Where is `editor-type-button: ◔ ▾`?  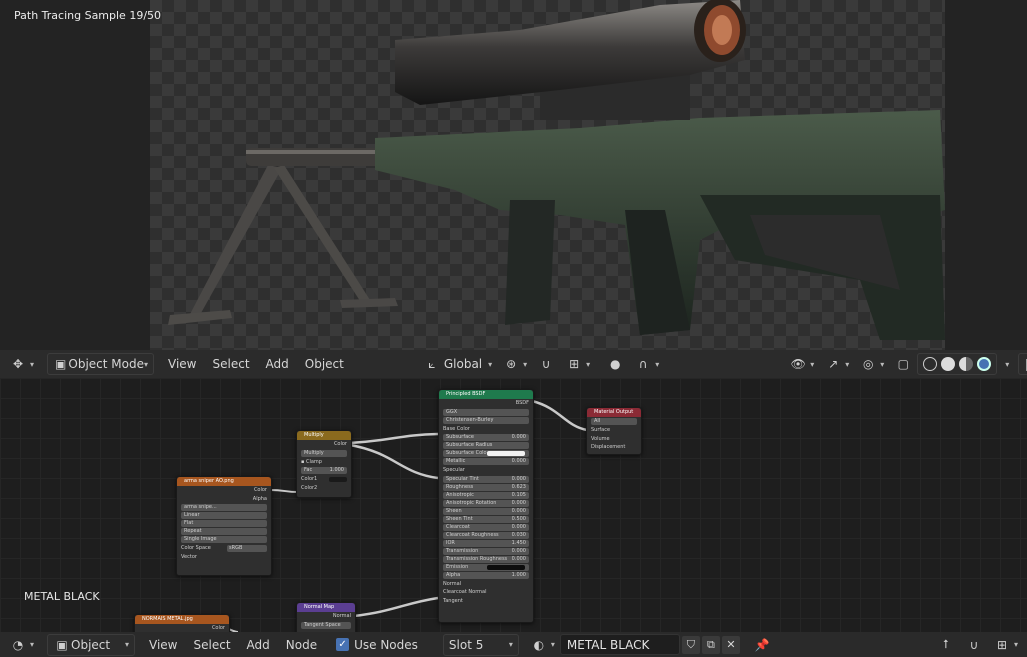
editor-type-button: ◔ ▾ is located at coordinates (21, 645).